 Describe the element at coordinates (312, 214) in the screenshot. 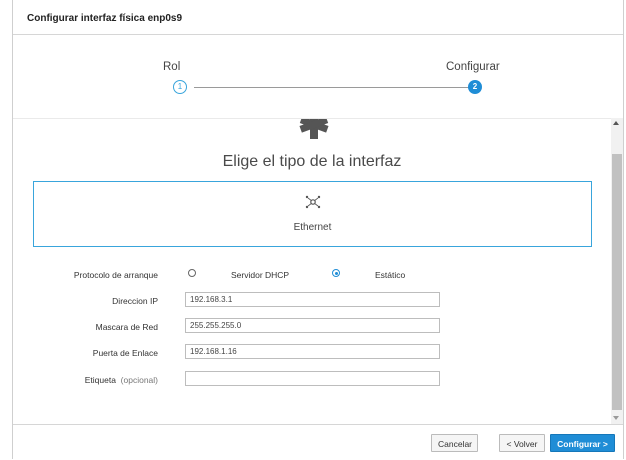

I see `ethernet-option-card: Ethernet` at that location.